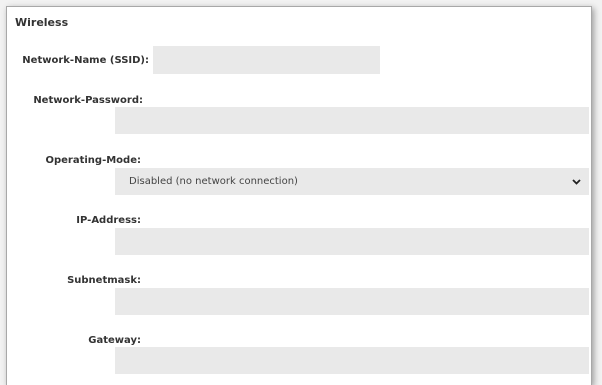 This screenshot has height=385, width=602. Describe the element at coordinates (352, 301) in the screenshot. I see `subnetmask-input` at that location.